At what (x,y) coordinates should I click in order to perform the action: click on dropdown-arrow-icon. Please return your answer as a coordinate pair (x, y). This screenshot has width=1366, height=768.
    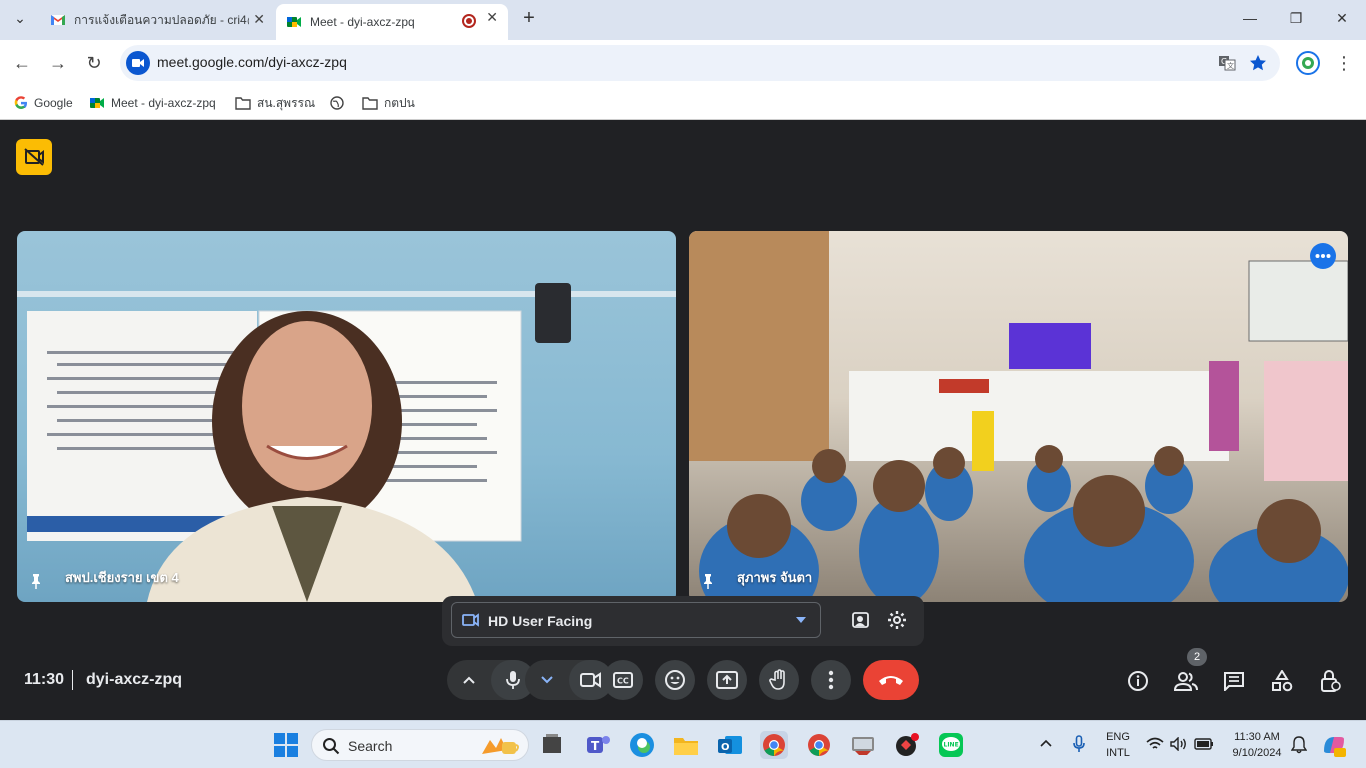
    Looking at the image, I should click on (801, 620).